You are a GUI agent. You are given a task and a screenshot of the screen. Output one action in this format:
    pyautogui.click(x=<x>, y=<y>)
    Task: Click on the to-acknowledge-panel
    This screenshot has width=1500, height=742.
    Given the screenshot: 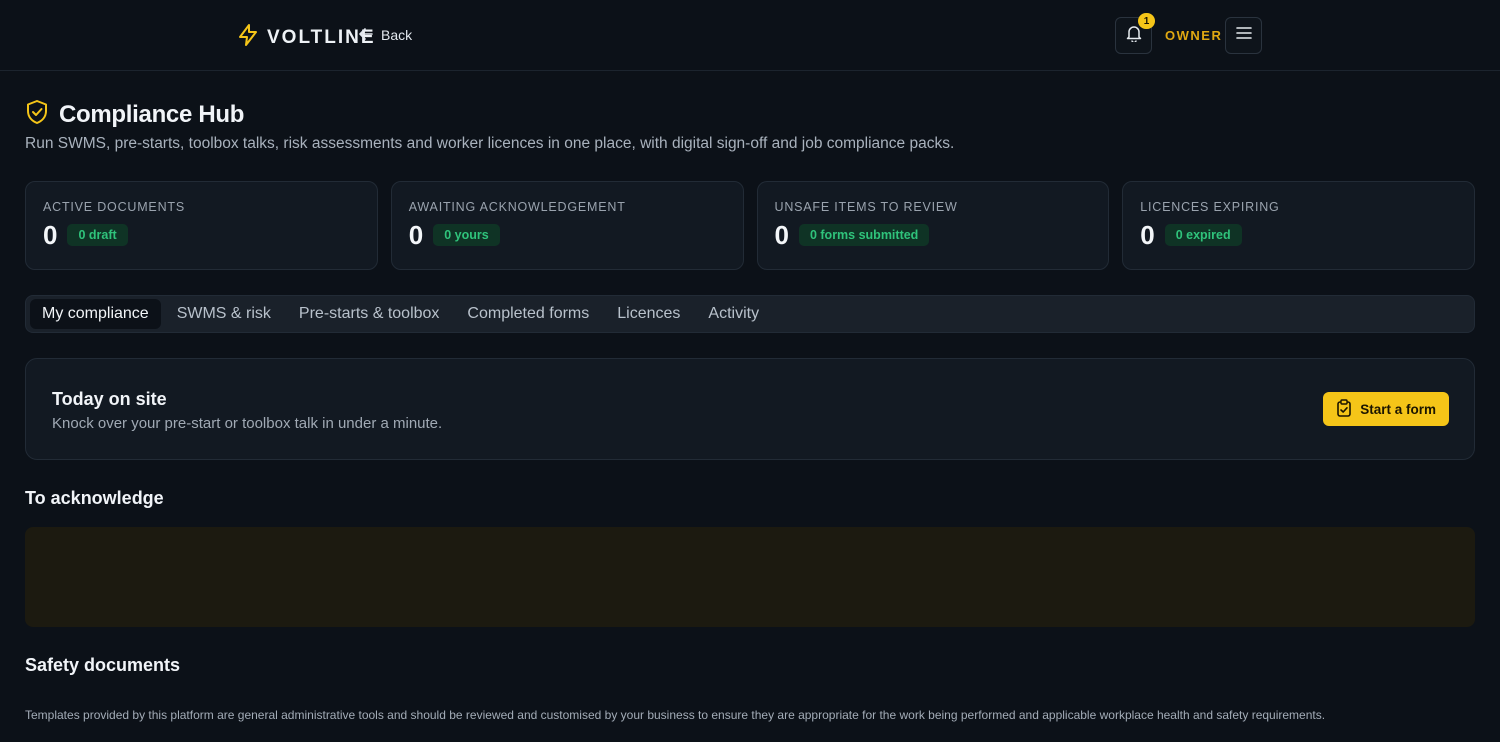 What is the action you would take?
    pyautogui.click(x=750, y=577)
    